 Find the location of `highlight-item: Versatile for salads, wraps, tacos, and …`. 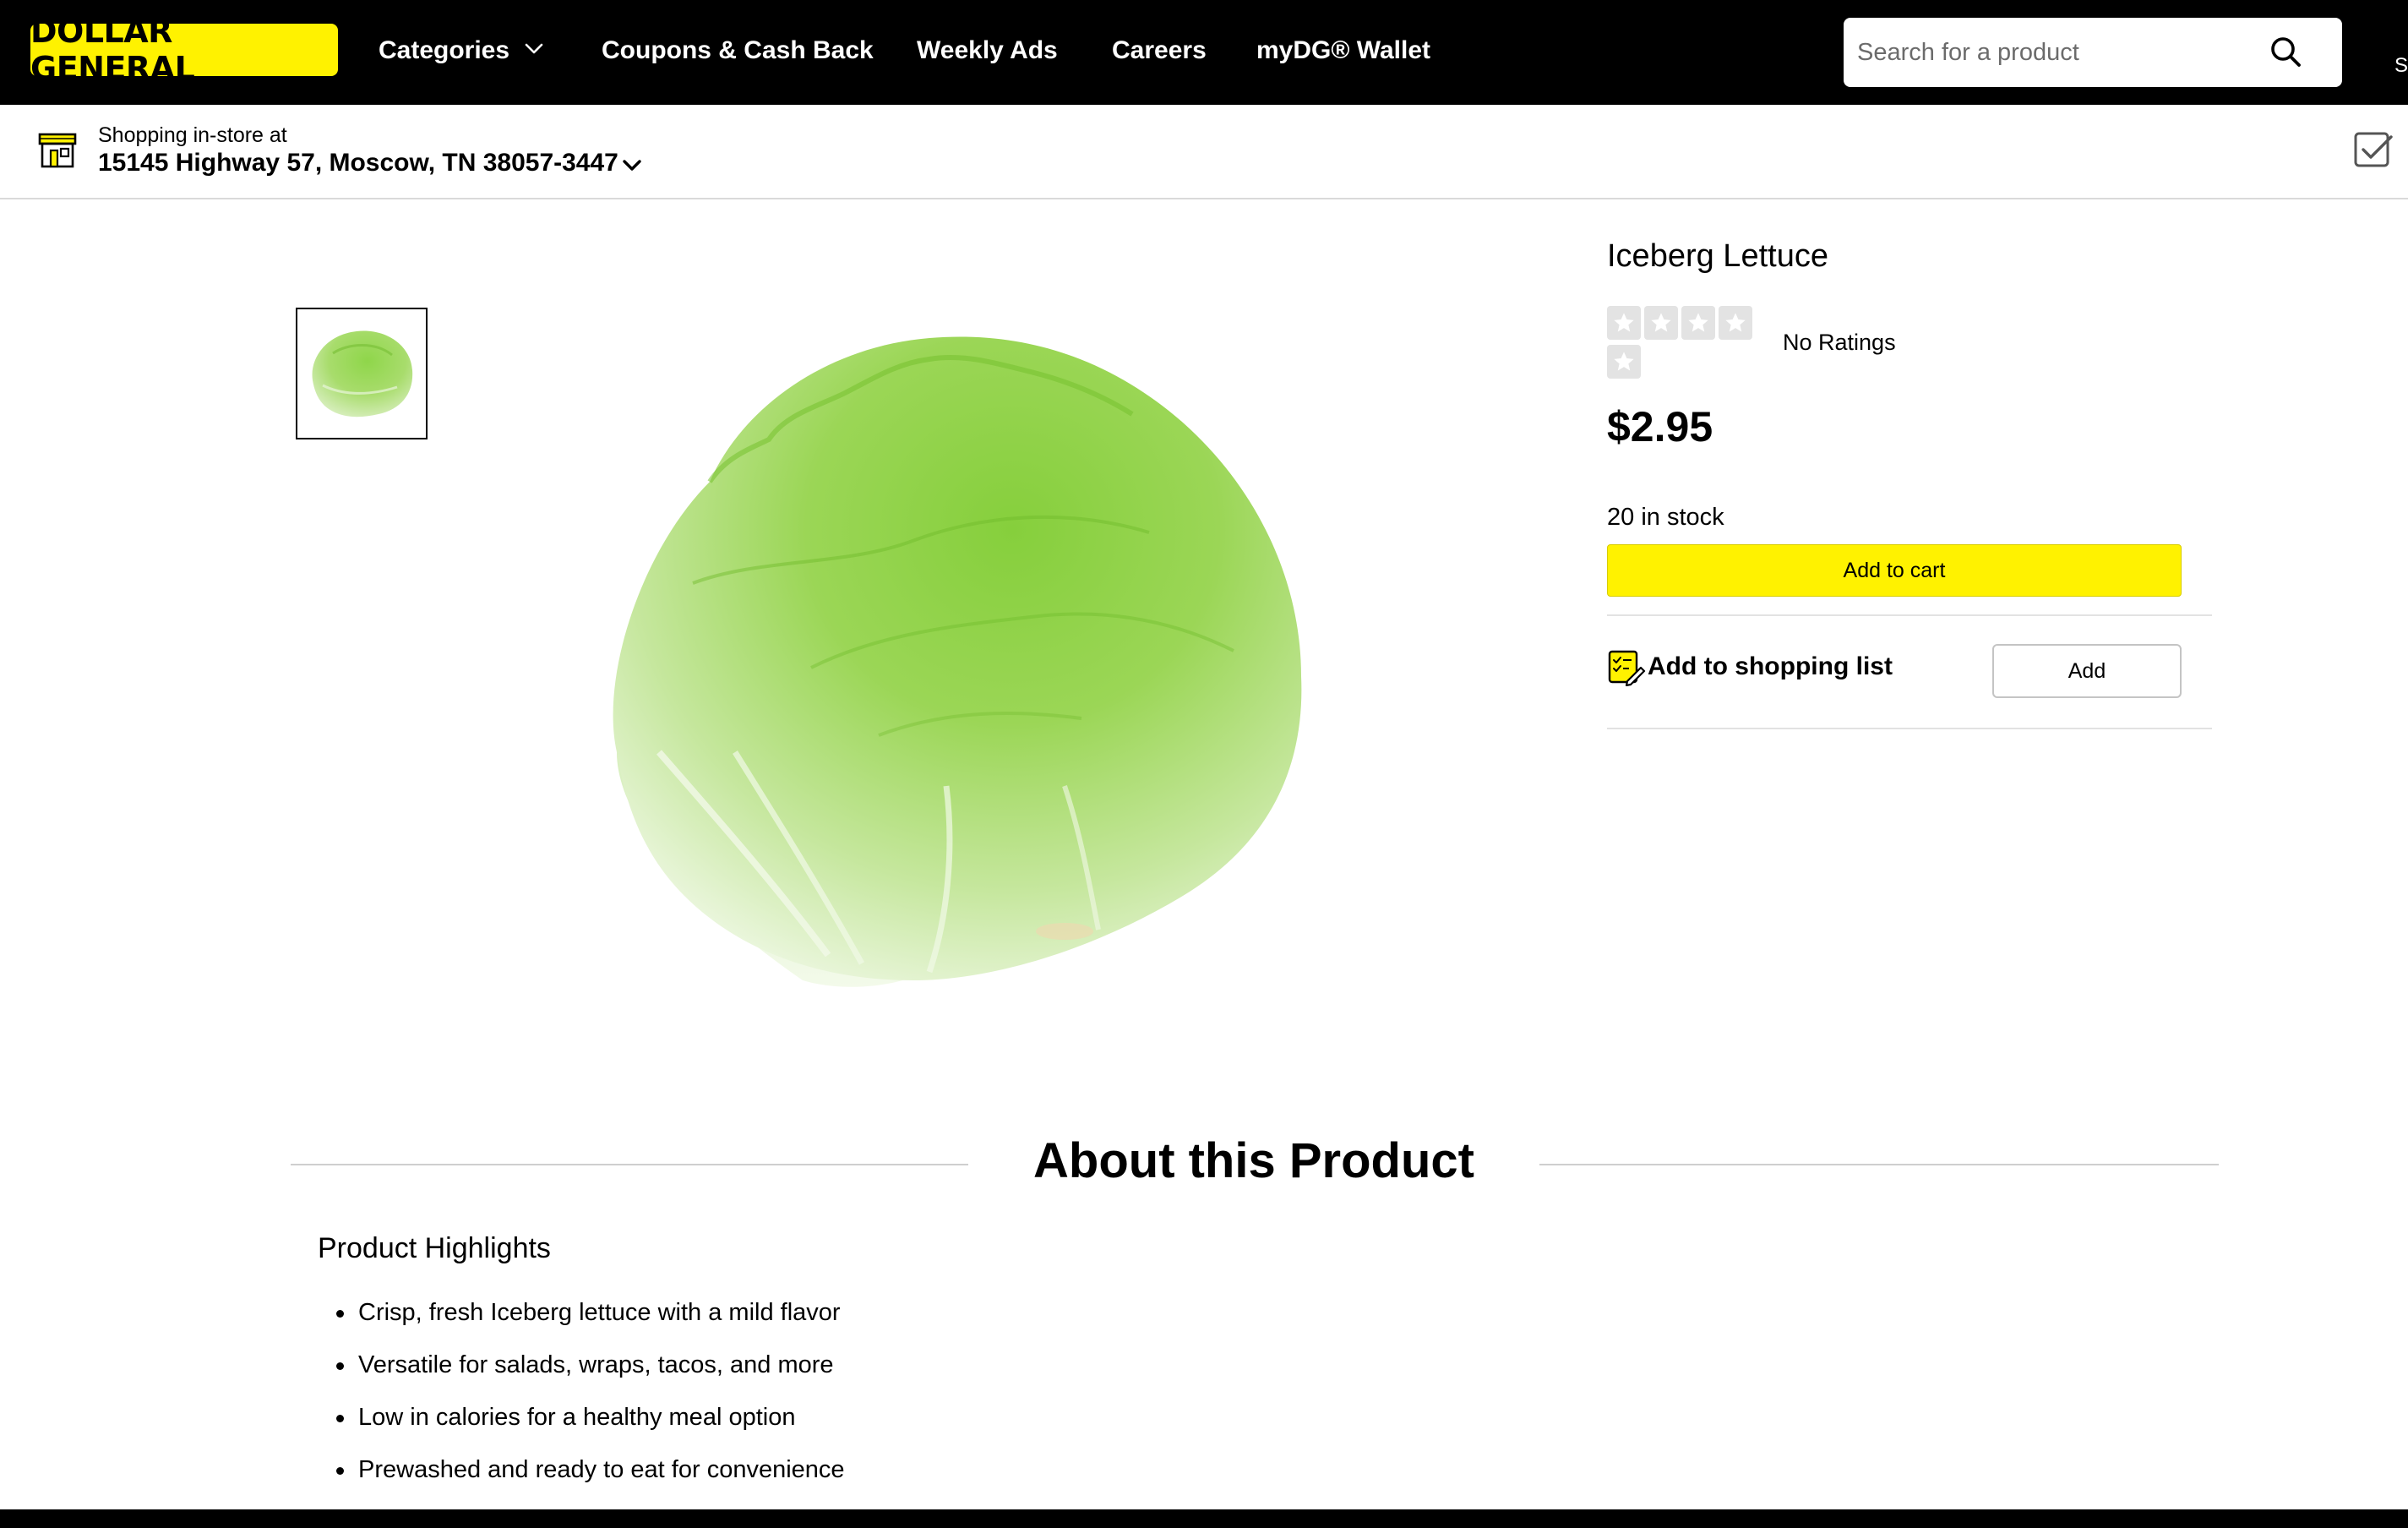

highlight-item: Versatile for salads, wraps, tacos, and … is located at coordinates (581, 1366).